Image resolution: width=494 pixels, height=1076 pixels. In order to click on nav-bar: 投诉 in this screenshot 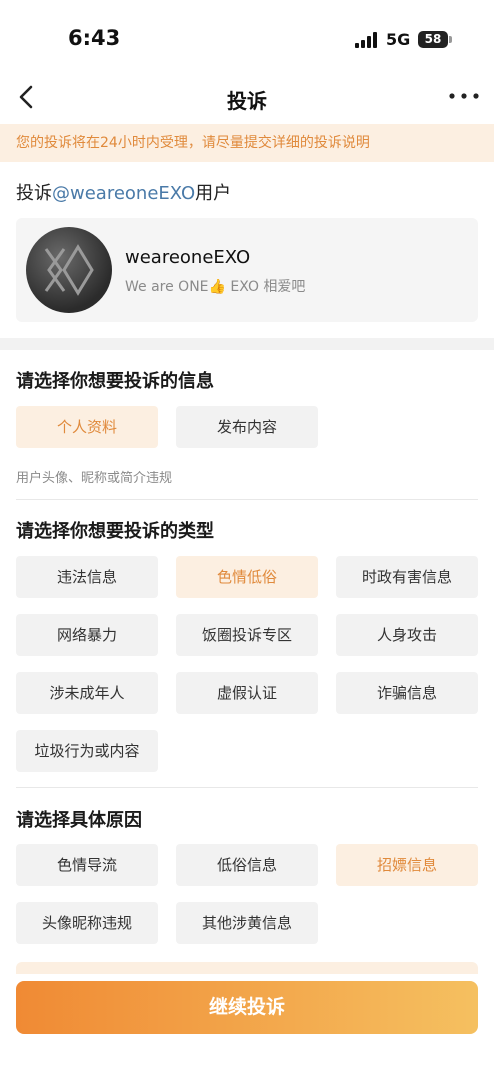, I will do `click(247, 97)`.